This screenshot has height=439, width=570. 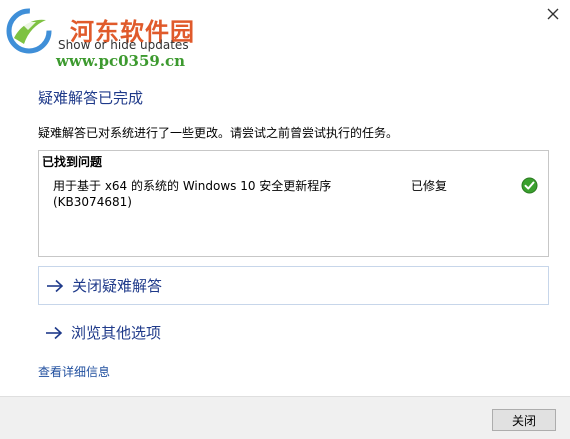 I want to click on problems-header: 已找到问题, so click(x=72, y=162).